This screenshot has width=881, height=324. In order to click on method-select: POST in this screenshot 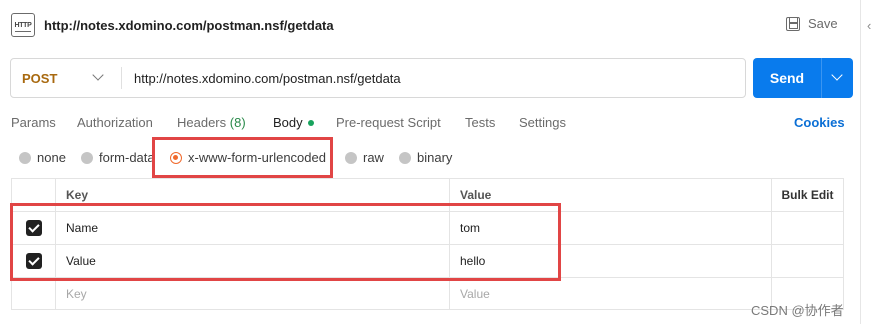, I will do `click(66, 78)`.